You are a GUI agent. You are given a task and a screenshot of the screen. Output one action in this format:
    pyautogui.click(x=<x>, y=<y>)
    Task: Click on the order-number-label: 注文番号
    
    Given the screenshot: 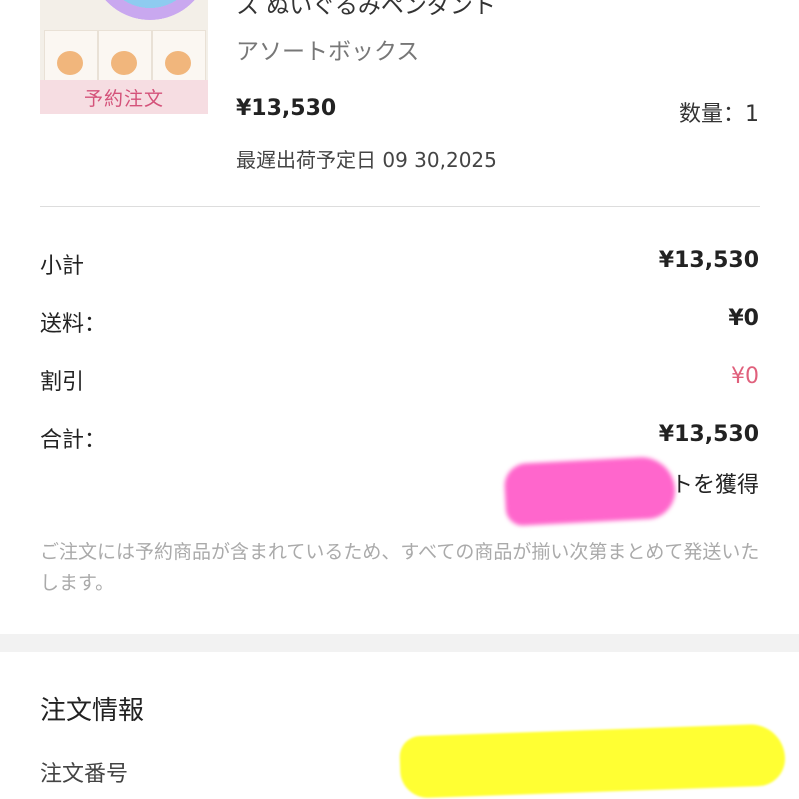 What is the action you would take?
    pyautogui.click(x=84, y=774)
    